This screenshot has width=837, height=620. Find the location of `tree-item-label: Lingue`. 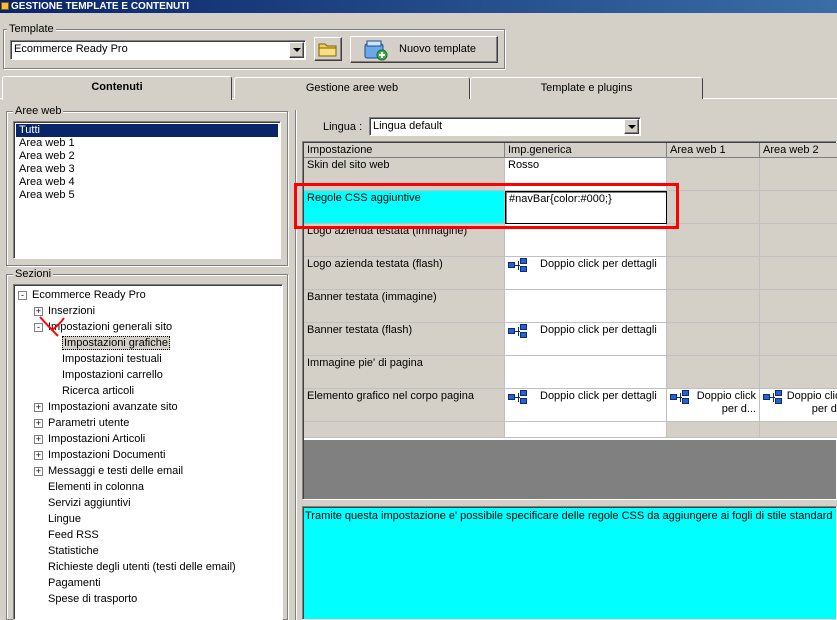

tree-item-label: Lingue is located at coordinates (65, 519).